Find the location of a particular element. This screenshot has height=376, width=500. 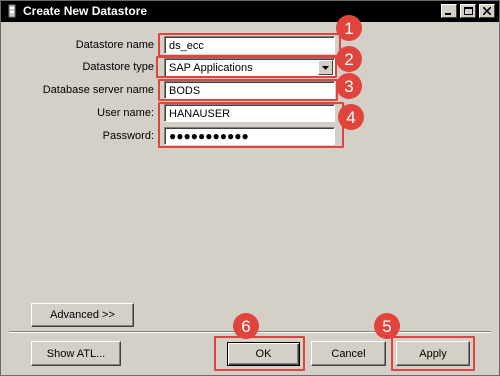

close-icon is located at coordinates (487, 11).